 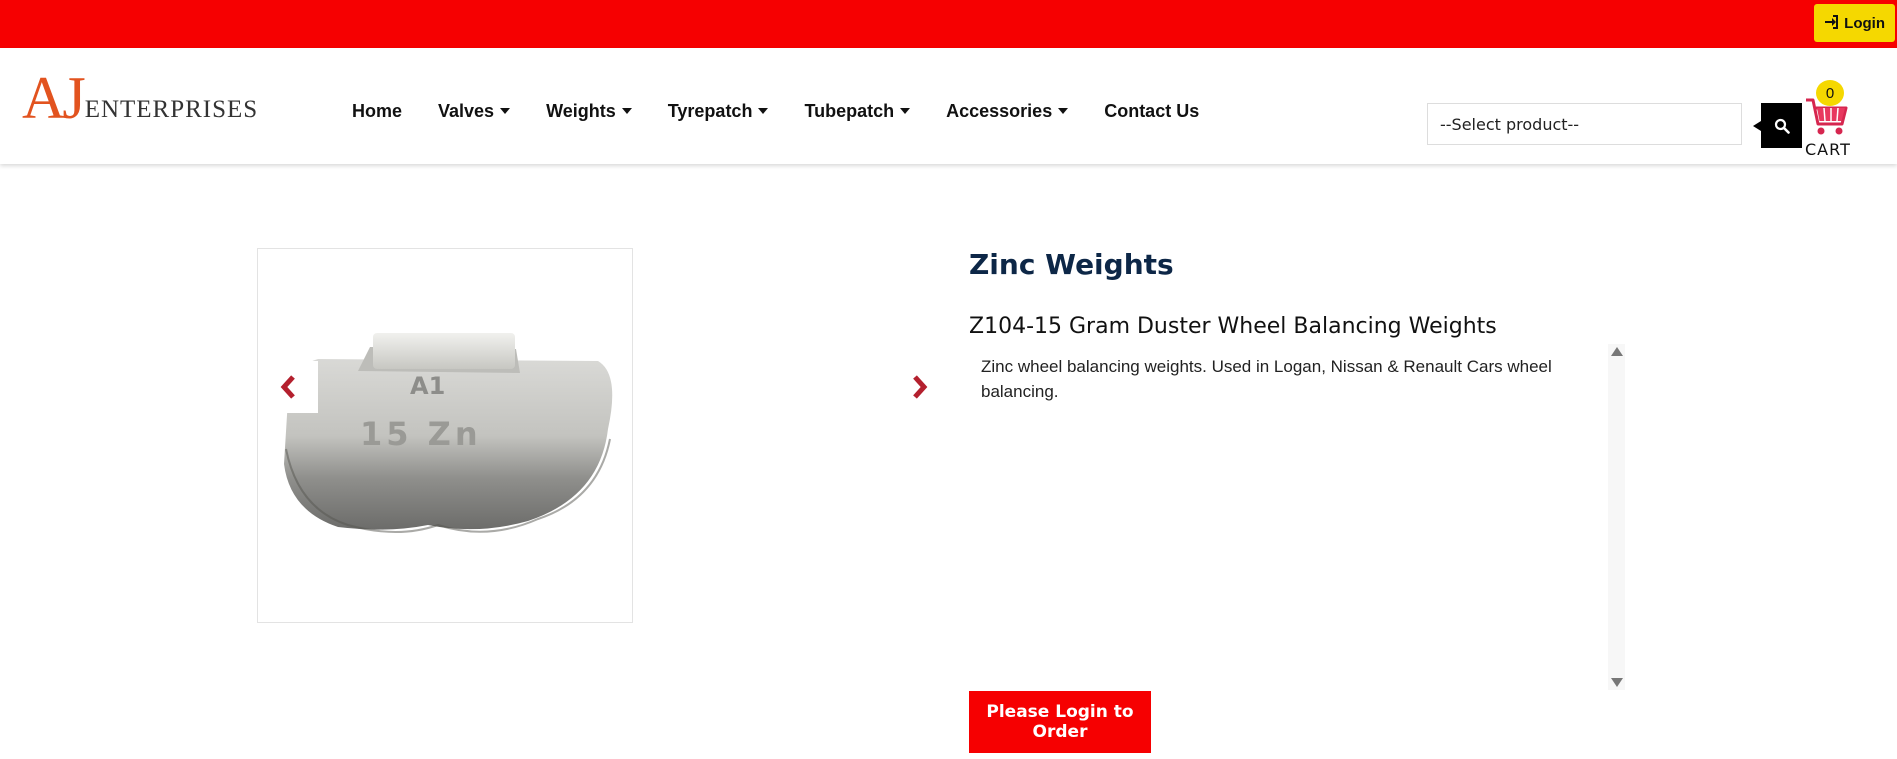 I want to click on carousel-next-button, so click(x=920, y=387).